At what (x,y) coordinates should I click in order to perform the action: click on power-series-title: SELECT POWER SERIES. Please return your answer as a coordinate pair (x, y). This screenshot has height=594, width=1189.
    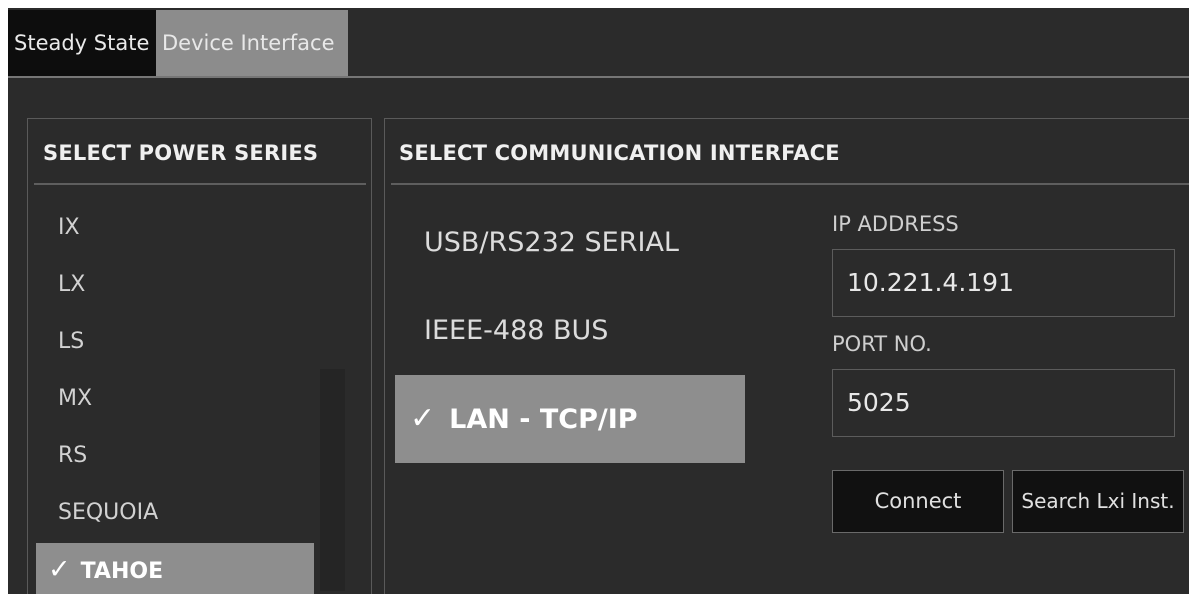
    Looking at the image, I should click on (181, 153).